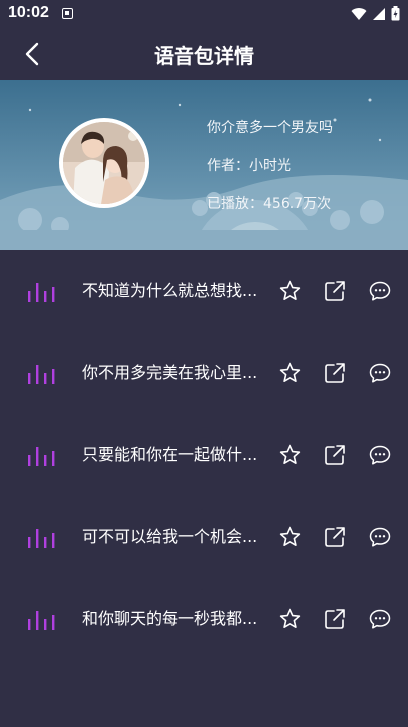 The height and width of the screenshot is (727, 408). Describe the element at coordinates (269, 204) in the screenshot. I see `pack-play-count: 已播放：456.7万次` at that location.